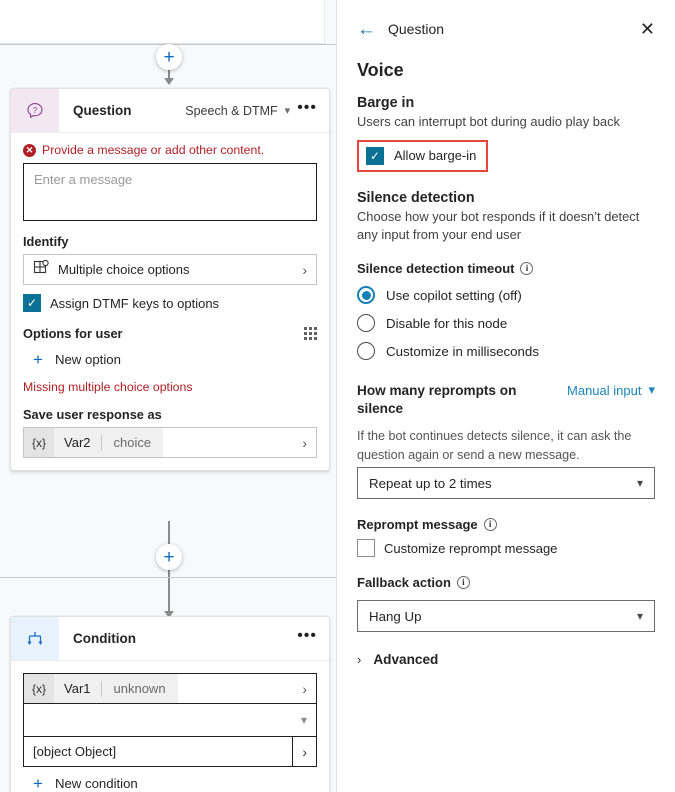 The image size is (675, 792). Describe the element at coordinates (231, 111) in the screenshot. I see `channel-selector-label: Speech & DTMF` at that location.